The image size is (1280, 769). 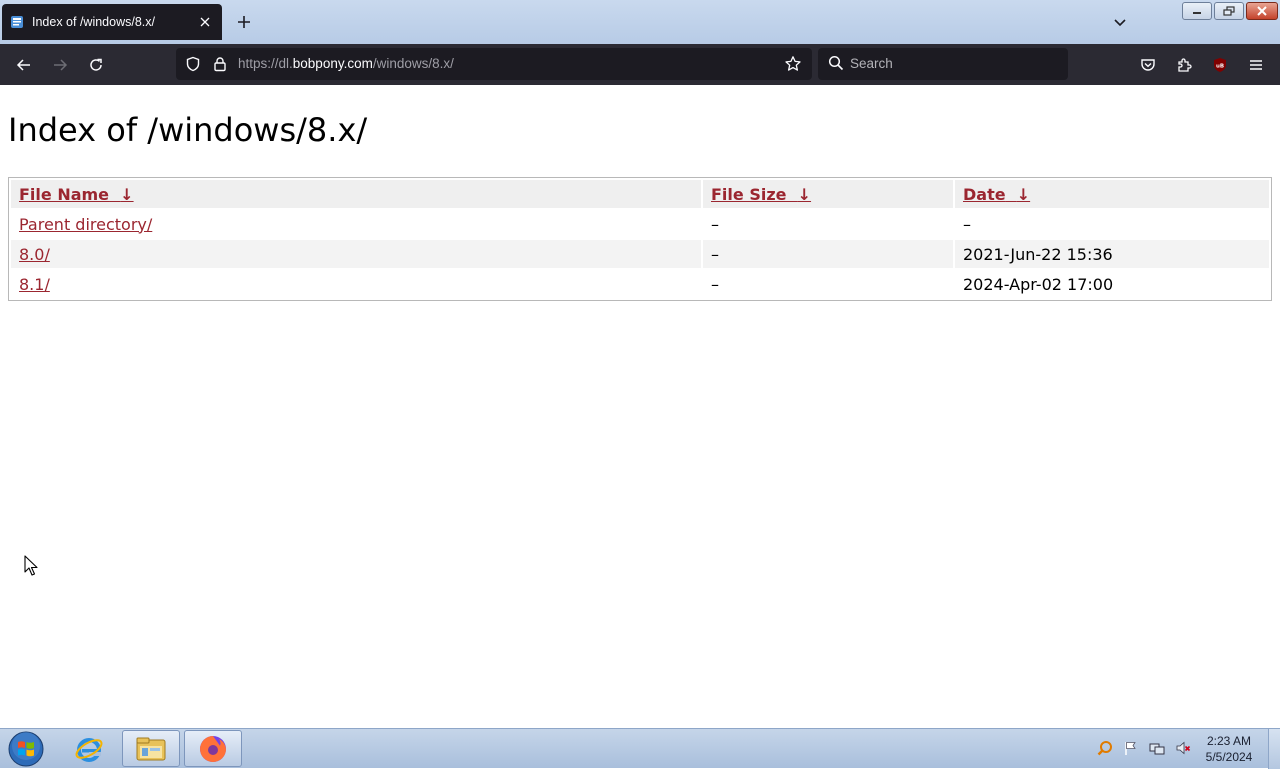 I want to click on url-host: bobpony.com, so click(x=332, y=63).